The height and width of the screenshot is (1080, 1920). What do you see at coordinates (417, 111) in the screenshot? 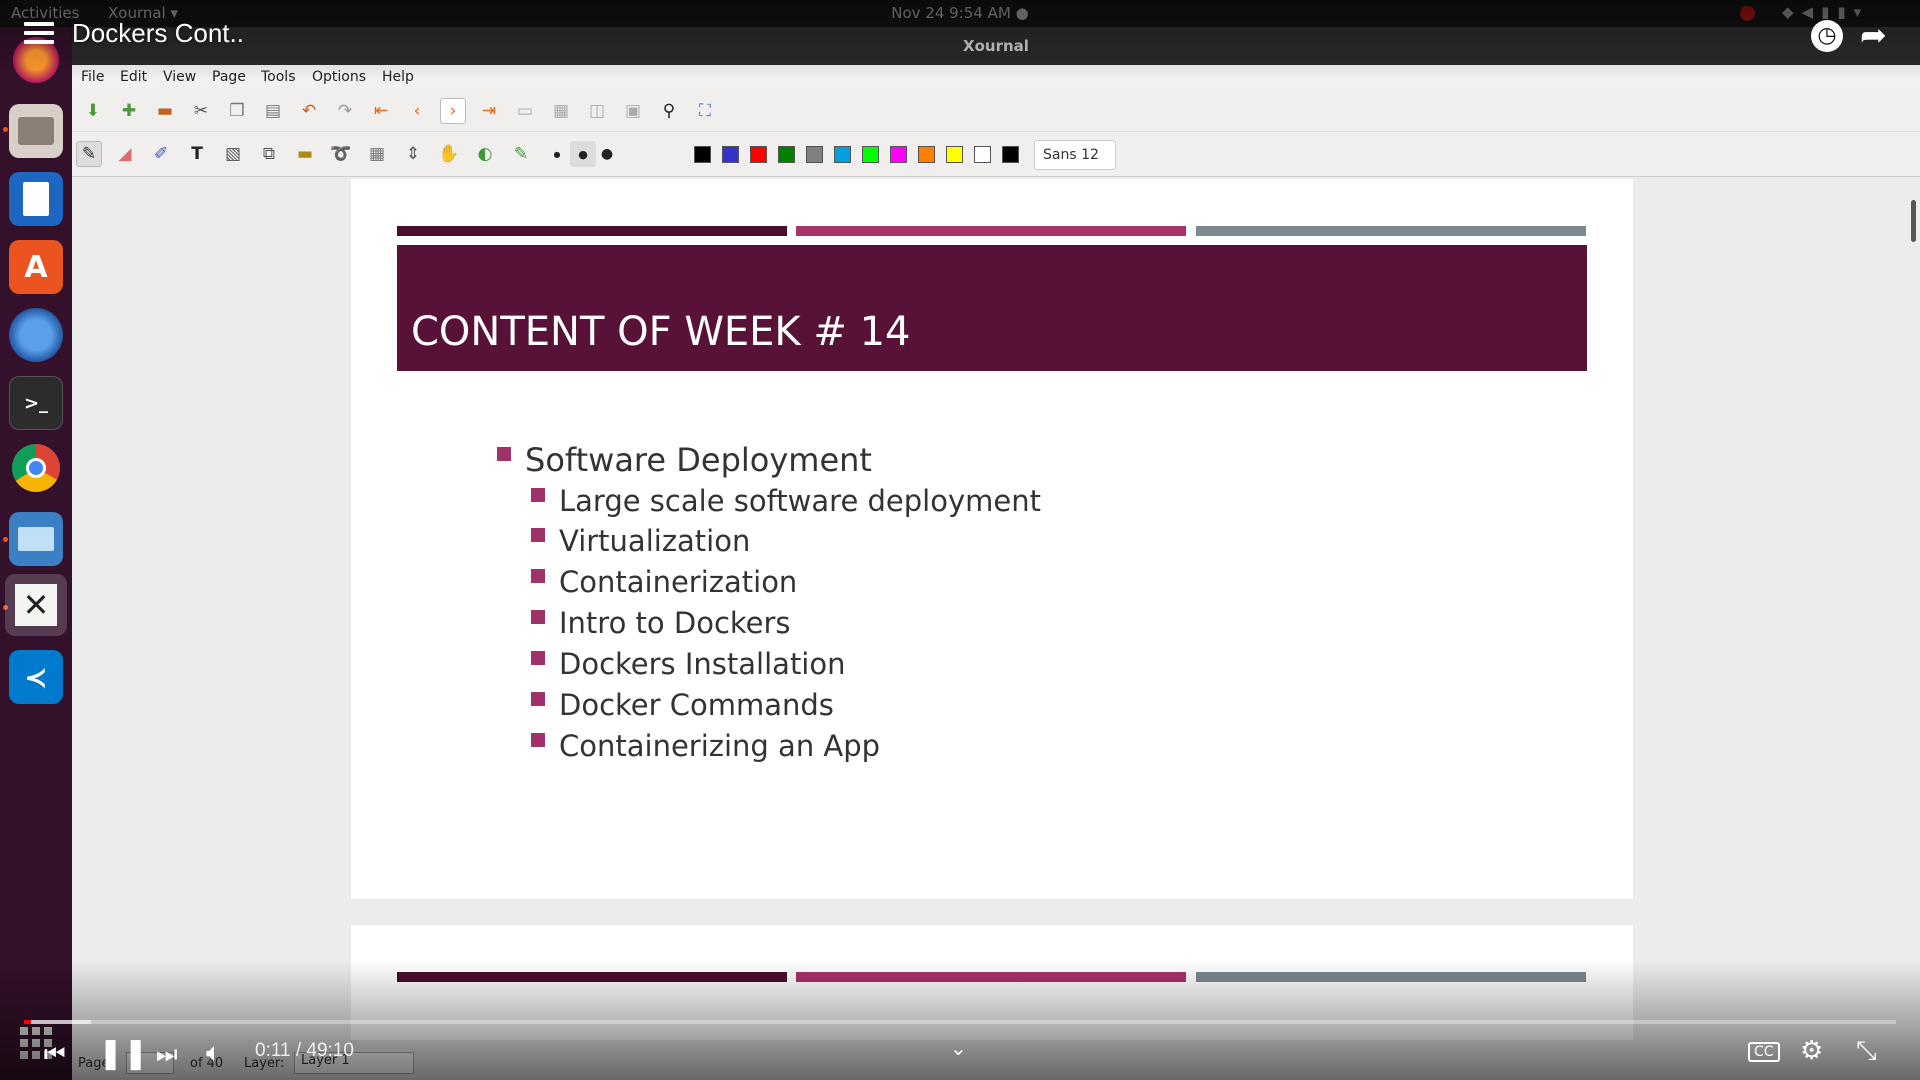
I see `prev-page-icon: ‹` at bounding box center [417, 111].